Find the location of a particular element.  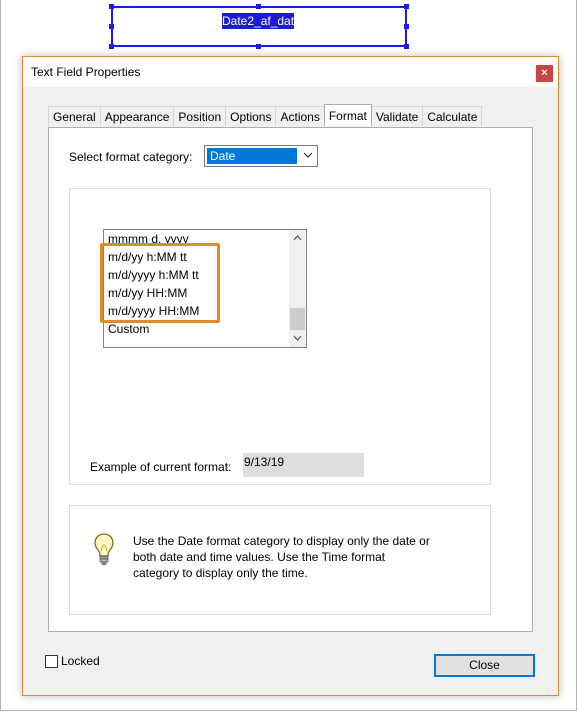

scroll-thumb is located at coordinates (297, 319).